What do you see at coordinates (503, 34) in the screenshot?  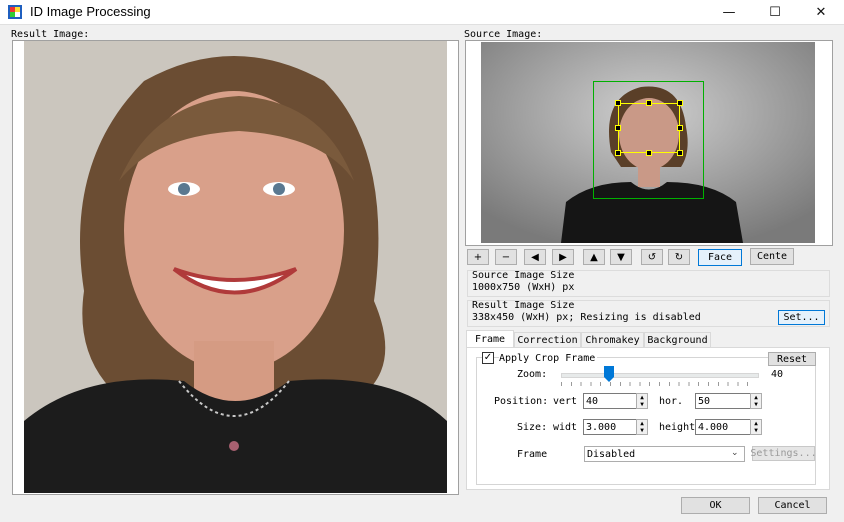 I see `source-image-label: Source Image:` at bounding box center [503, 34].